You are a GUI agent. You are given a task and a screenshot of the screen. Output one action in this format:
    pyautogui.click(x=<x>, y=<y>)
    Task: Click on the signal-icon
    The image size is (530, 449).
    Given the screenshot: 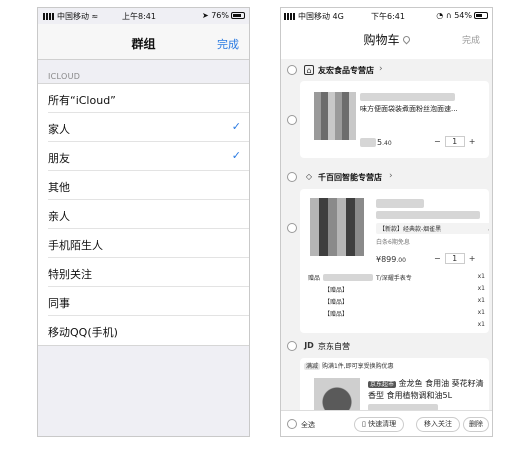 What is the action you would take?
    pyautogui.click(x=49, y=16)
    